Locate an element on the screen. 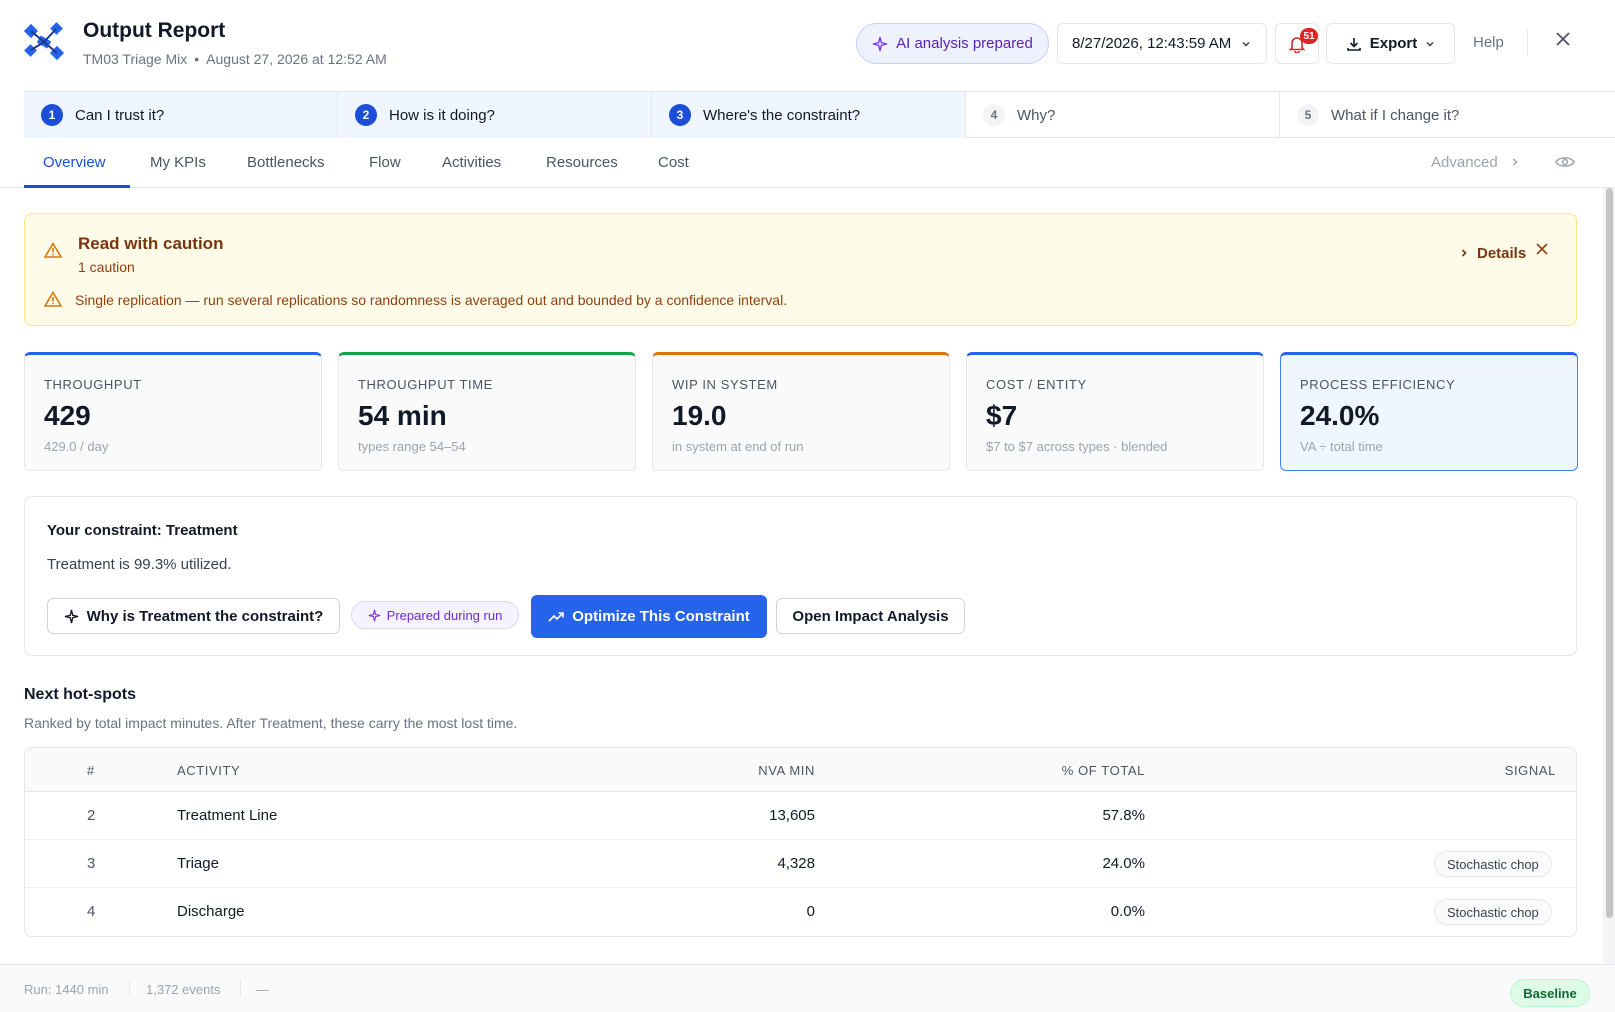 This screenshot has width=1615, height=1012. optimize-constraint-button: Optimize This Constraint is located at coordinates (649, 616).